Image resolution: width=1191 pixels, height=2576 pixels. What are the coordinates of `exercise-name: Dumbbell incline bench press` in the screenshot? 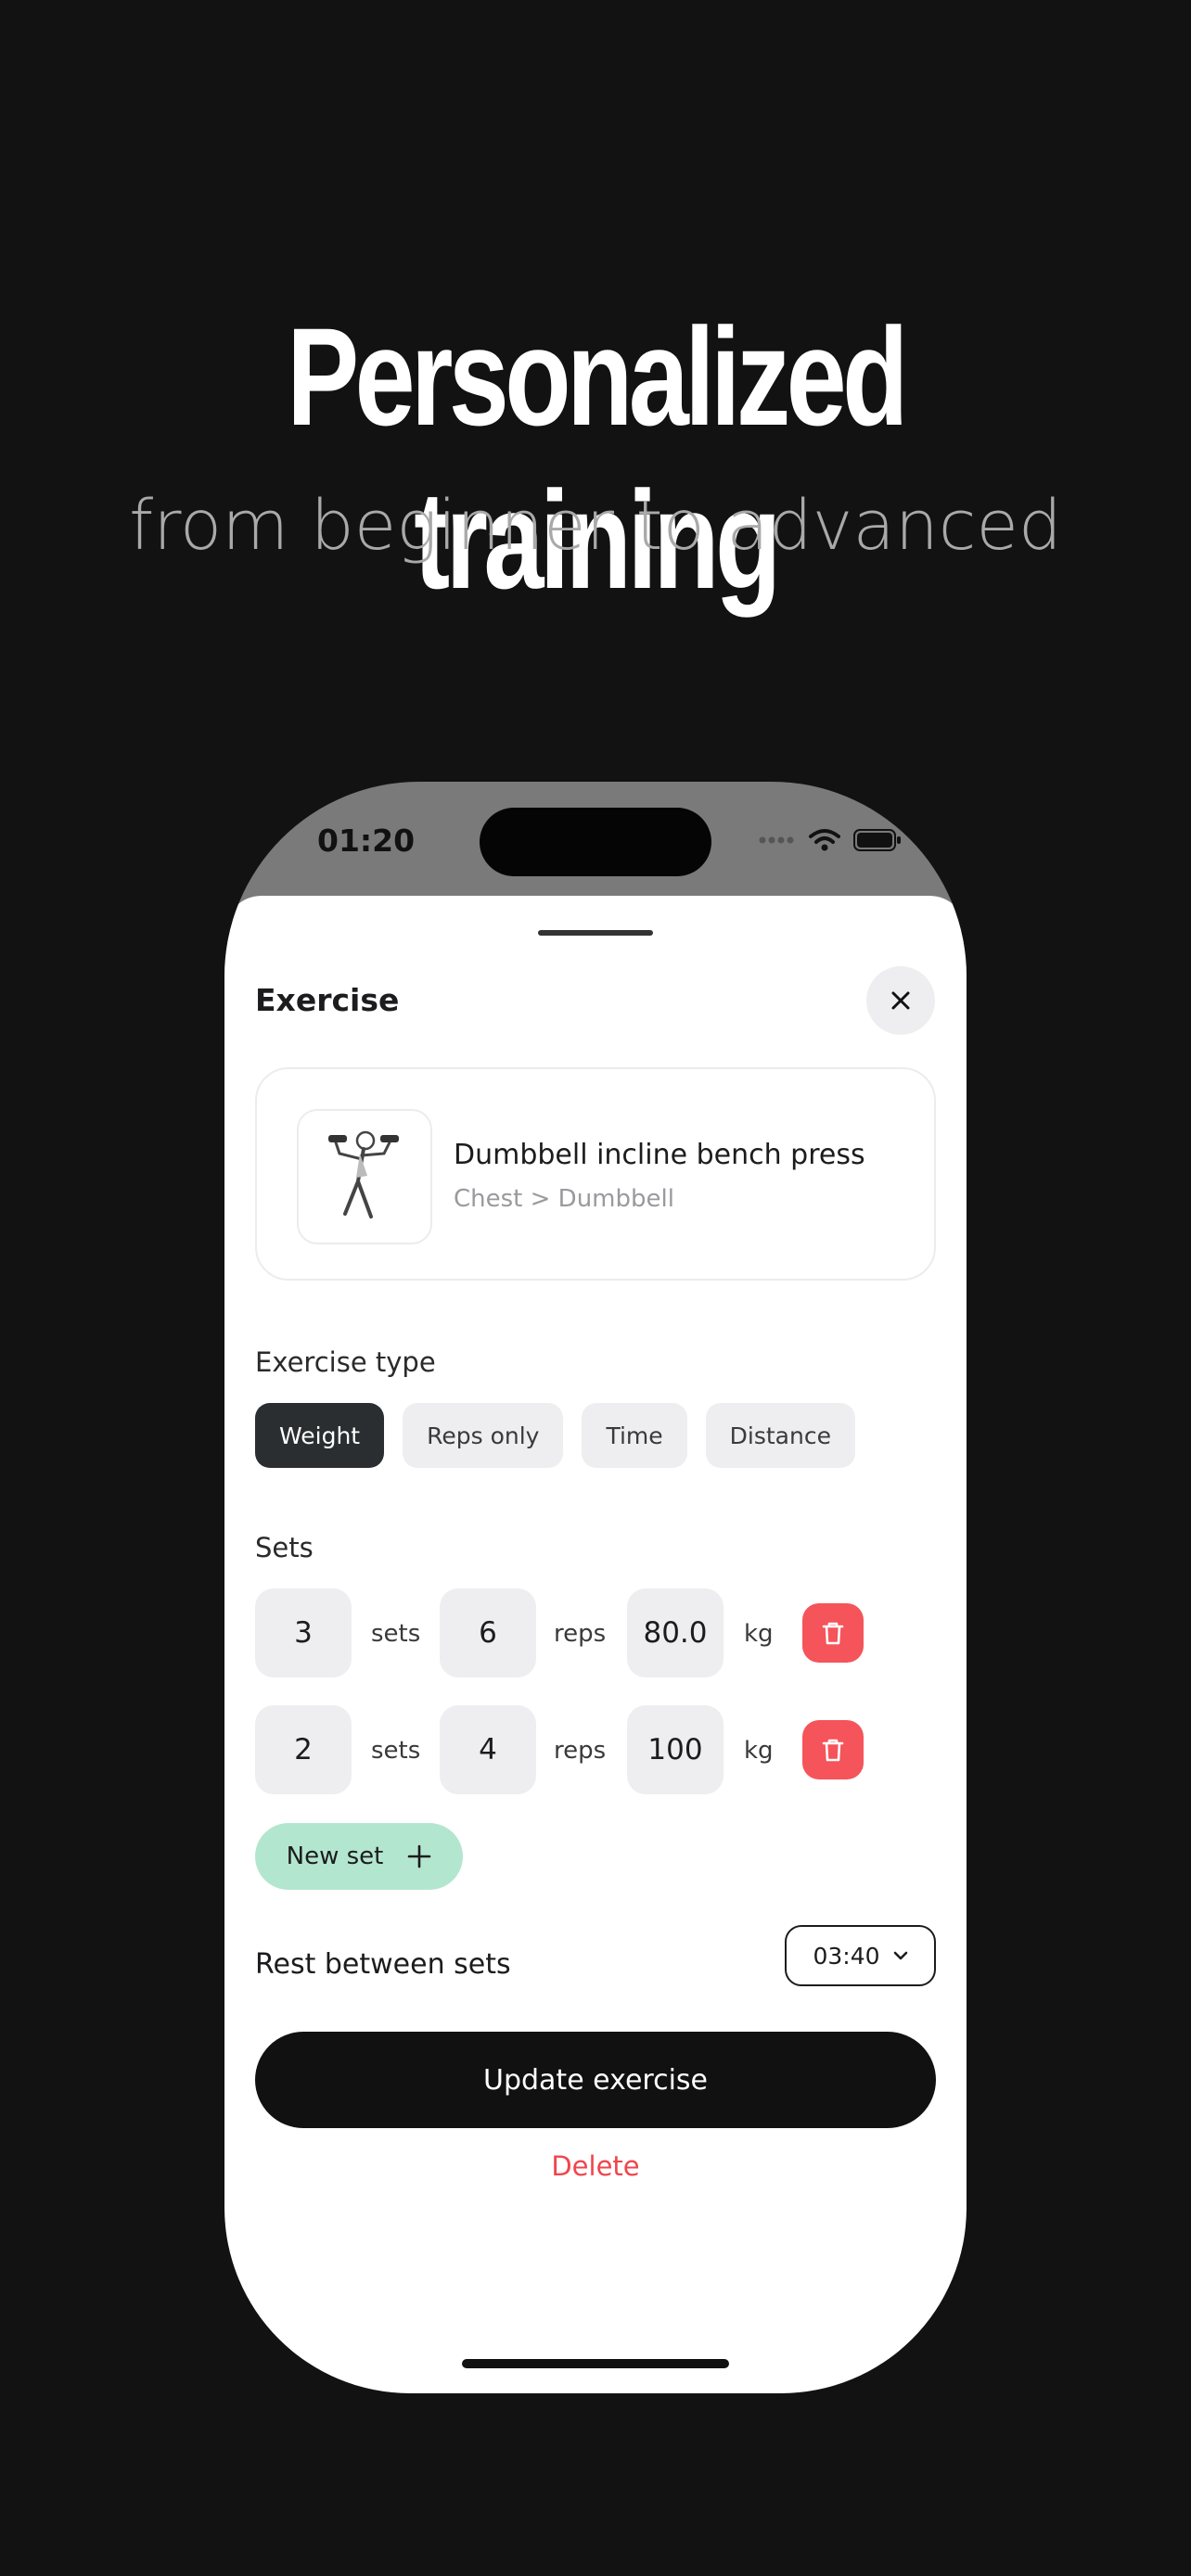 It's located at (660, 1155).